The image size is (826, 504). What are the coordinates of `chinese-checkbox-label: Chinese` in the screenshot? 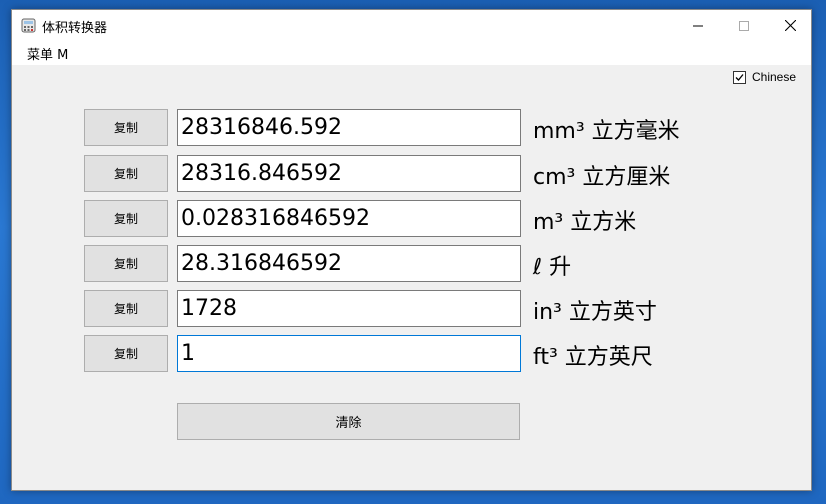 It's located at (774, 77).